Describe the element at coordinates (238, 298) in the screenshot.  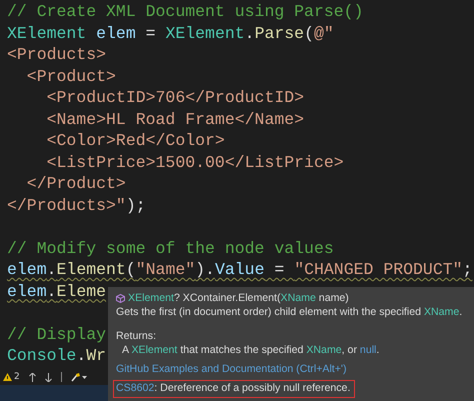
I see `signature-text: XElement? XContainer.Element(XName name)` at that location.